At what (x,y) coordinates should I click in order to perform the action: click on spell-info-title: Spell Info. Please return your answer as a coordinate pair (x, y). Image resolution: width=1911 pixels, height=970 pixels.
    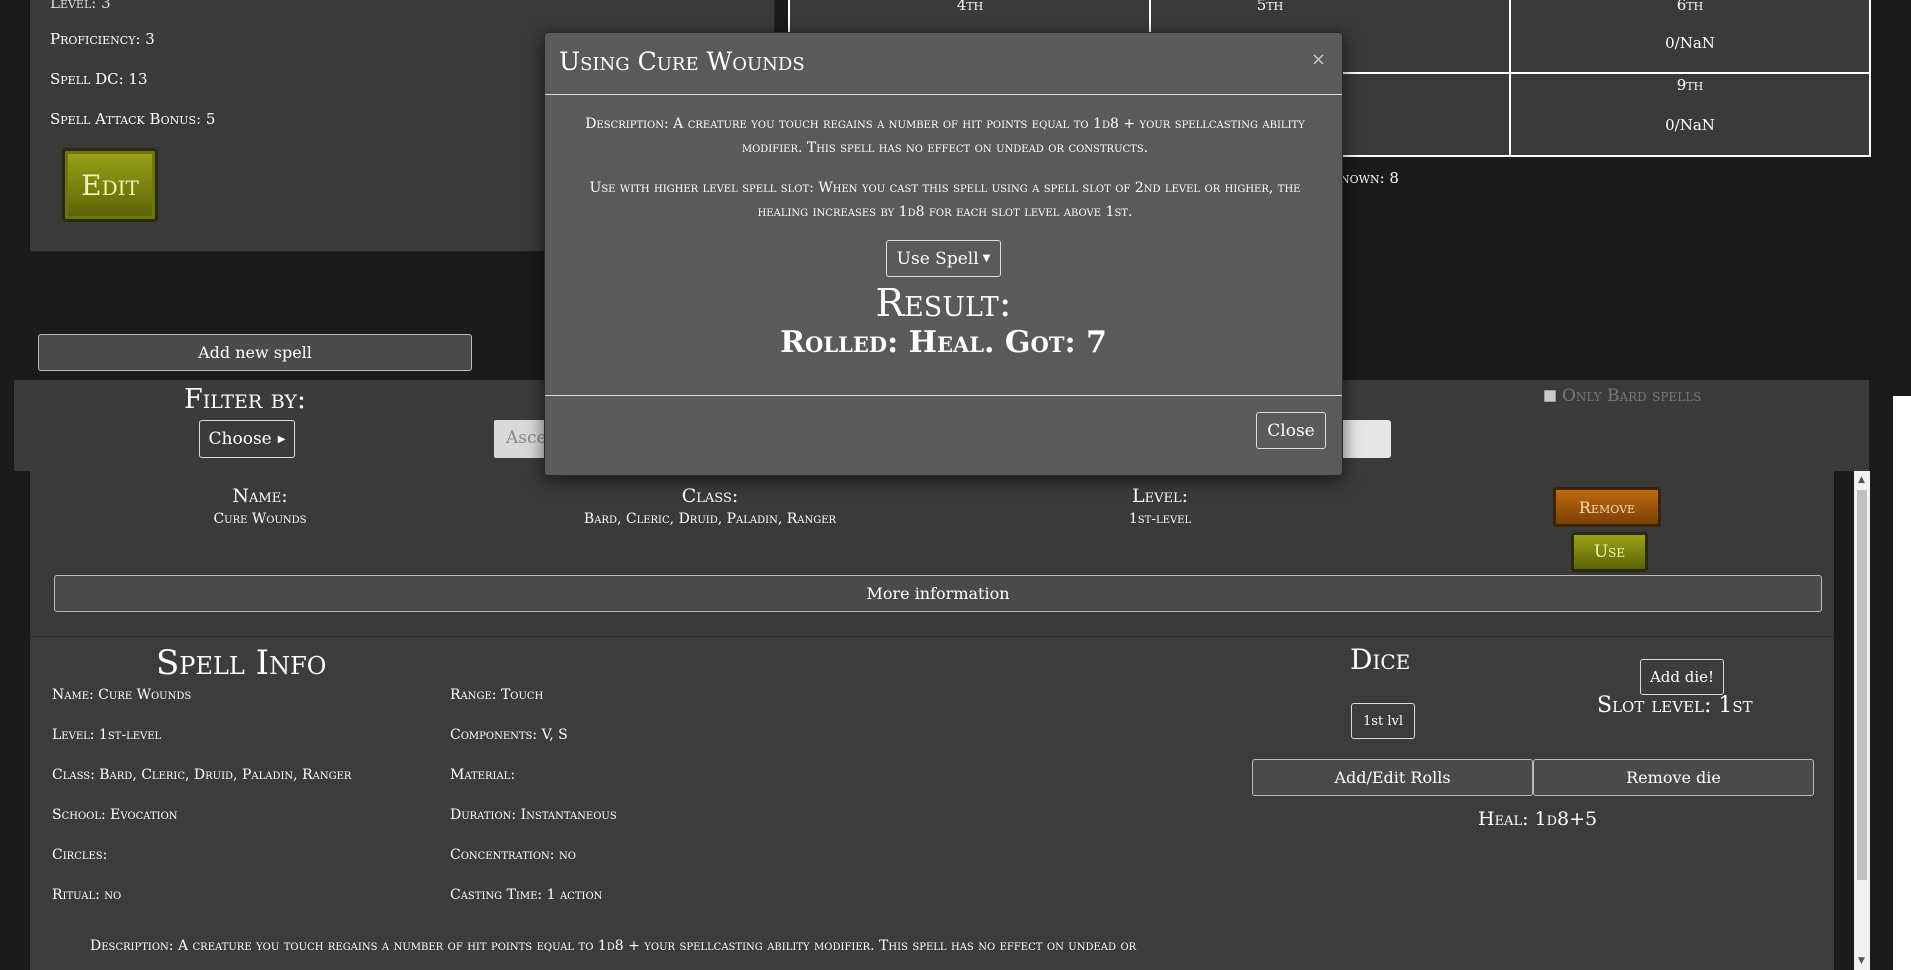
    Looking at the image, I should click on (241, 663).